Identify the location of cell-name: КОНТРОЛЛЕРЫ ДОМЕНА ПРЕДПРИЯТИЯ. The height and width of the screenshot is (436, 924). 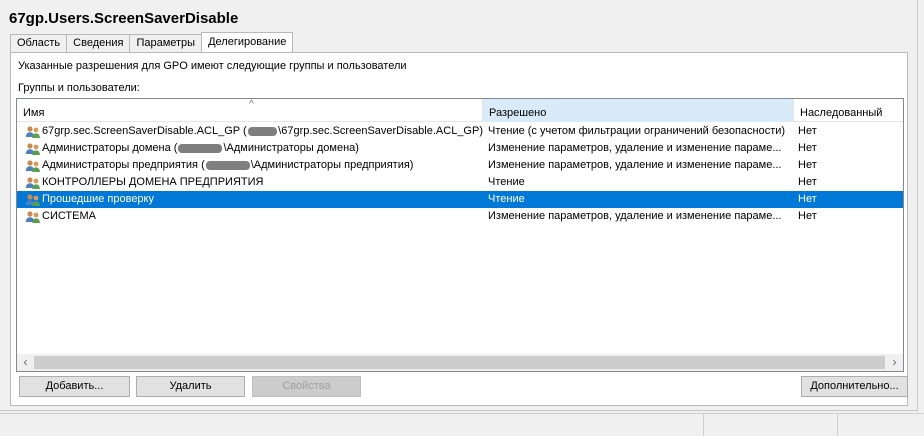
(254, 182).